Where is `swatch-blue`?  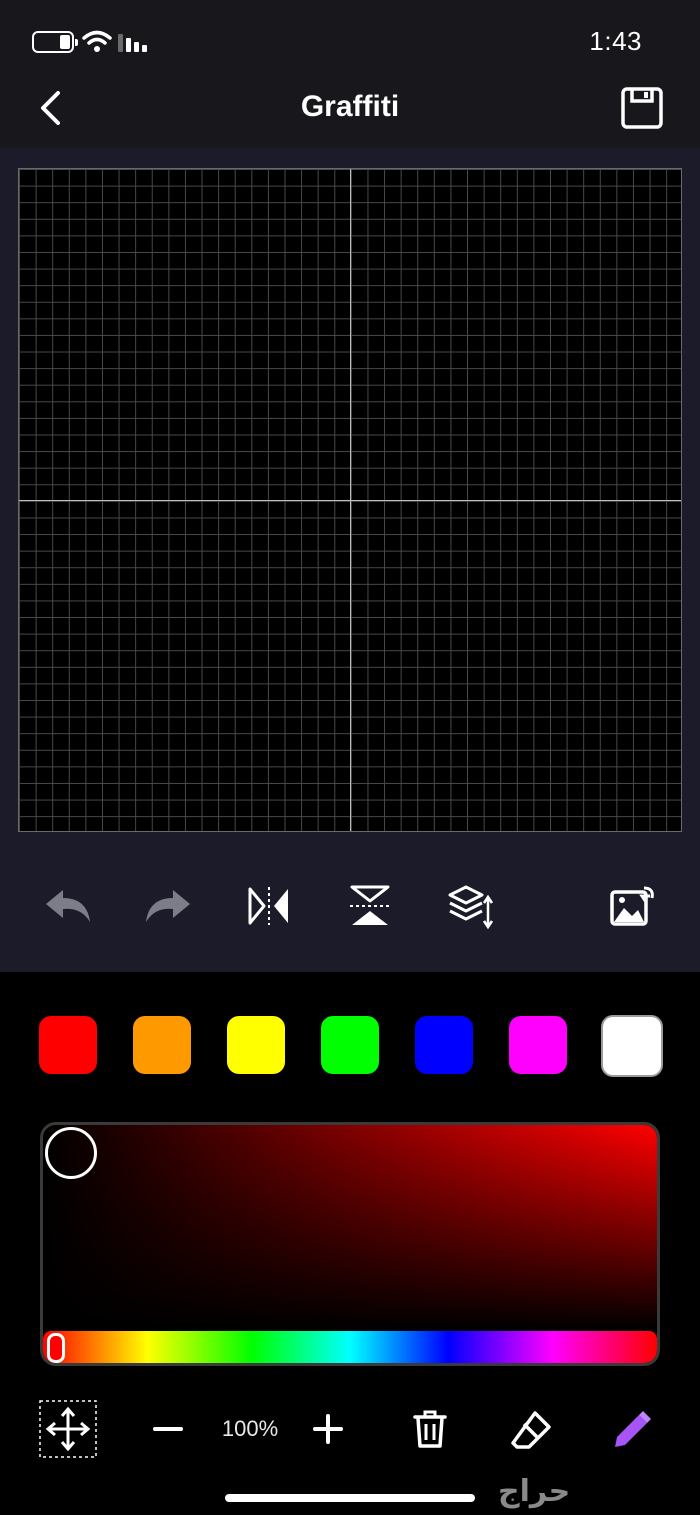 swatch-blue is located at coordinates (444, 1045).